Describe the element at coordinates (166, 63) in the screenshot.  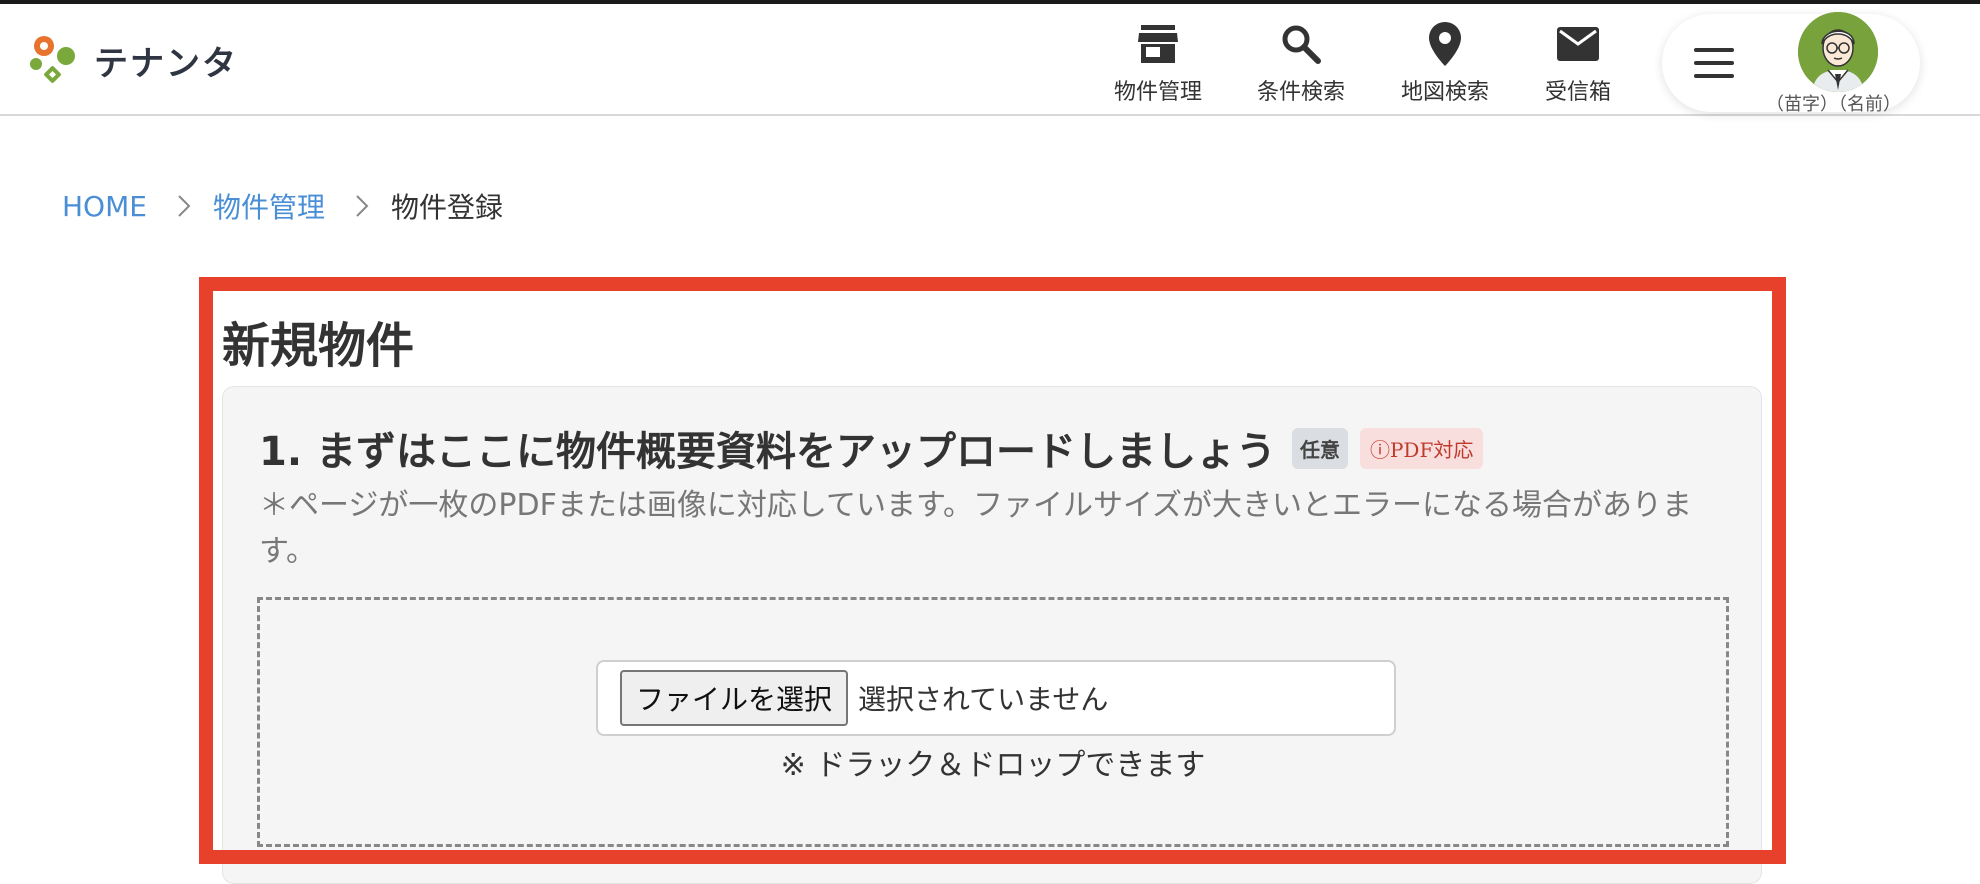
I see `logo-text: テナンタ` at that location.